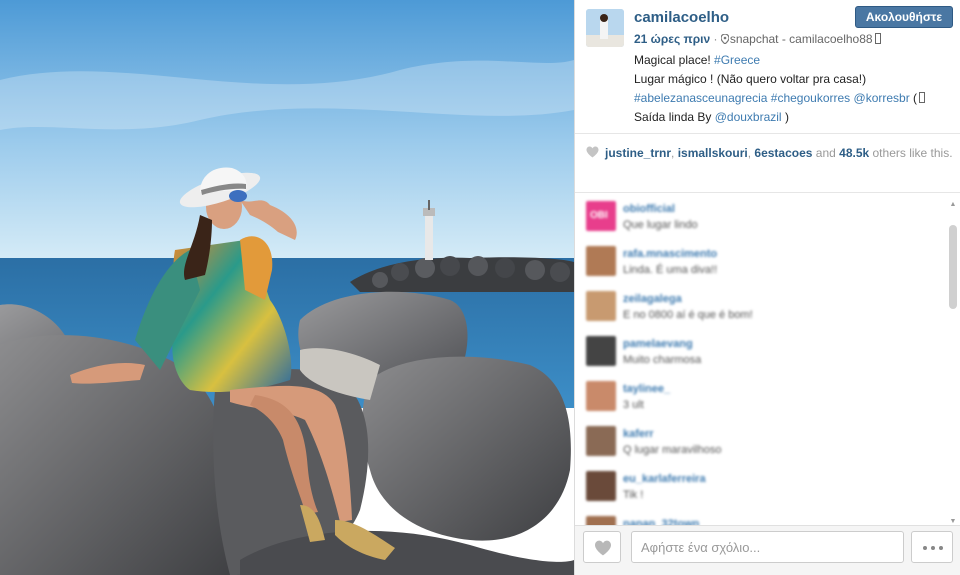  Describe the element at coordinates (904, 17) in the screenshot. I see `follow-button: Ακολουθήστε` at that location.